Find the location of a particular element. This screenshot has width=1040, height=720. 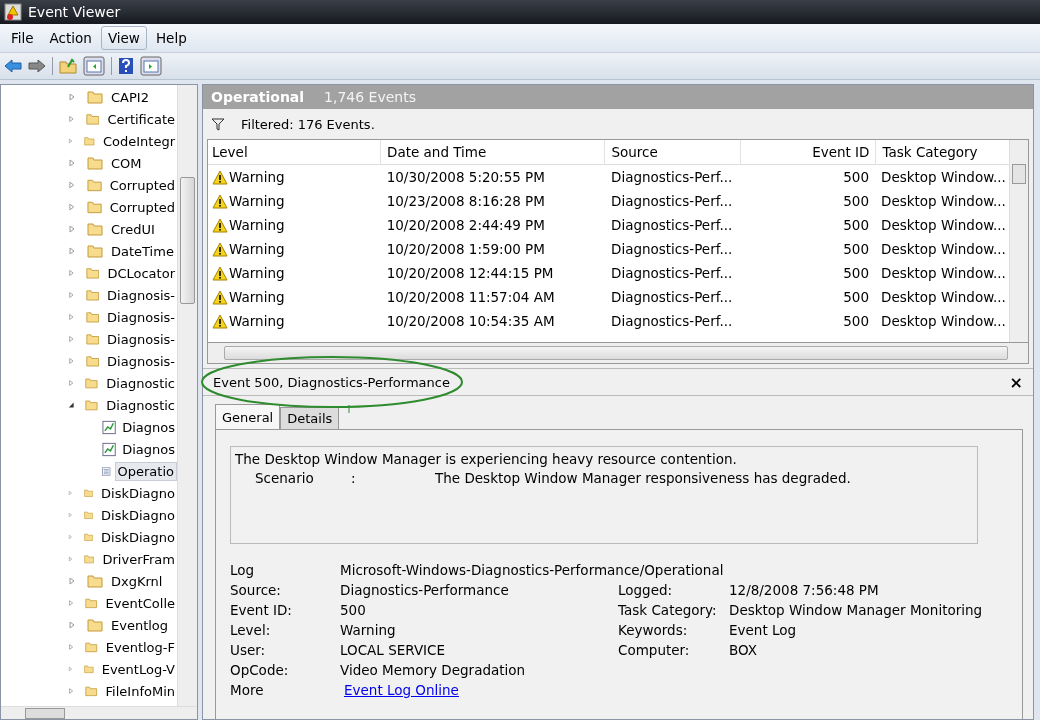

menu-item: Action is located at coordinates (70, 38).